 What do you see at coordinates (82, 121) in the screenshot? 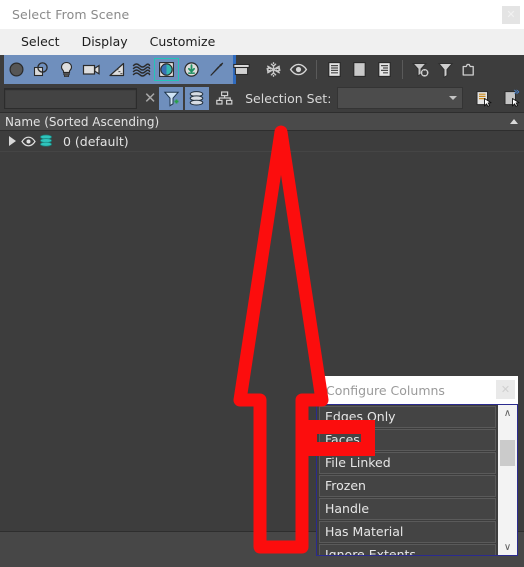
I see `name-column-label: Name (Sorted Ascending)` at bounding box center [82, 121].